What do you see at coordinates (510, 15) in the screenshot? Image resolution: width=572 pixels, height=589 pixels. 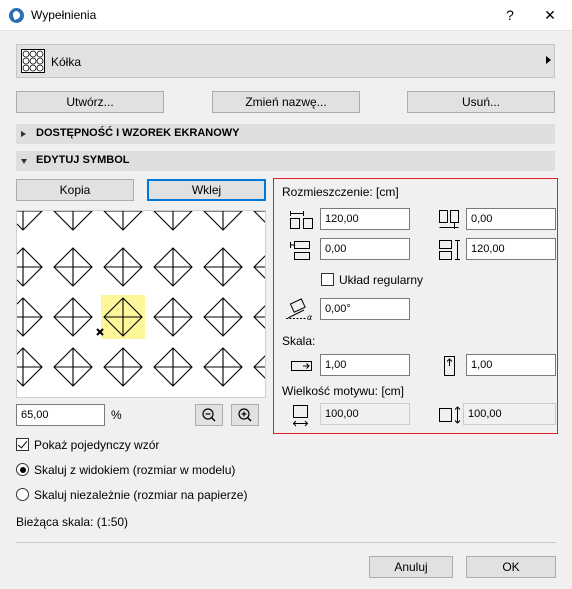 I see `help-button: ?` at bounding box center [510, 15].